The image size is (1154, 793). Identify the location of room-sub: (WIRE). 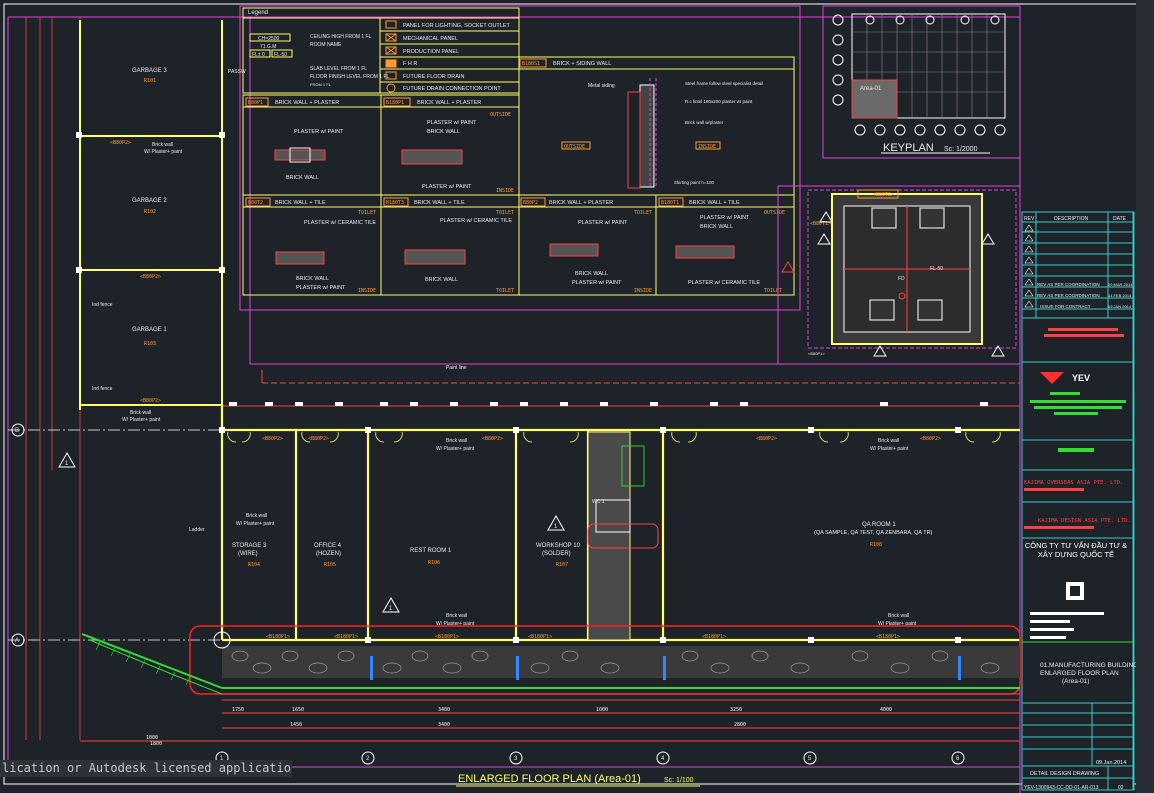
(248, 554).